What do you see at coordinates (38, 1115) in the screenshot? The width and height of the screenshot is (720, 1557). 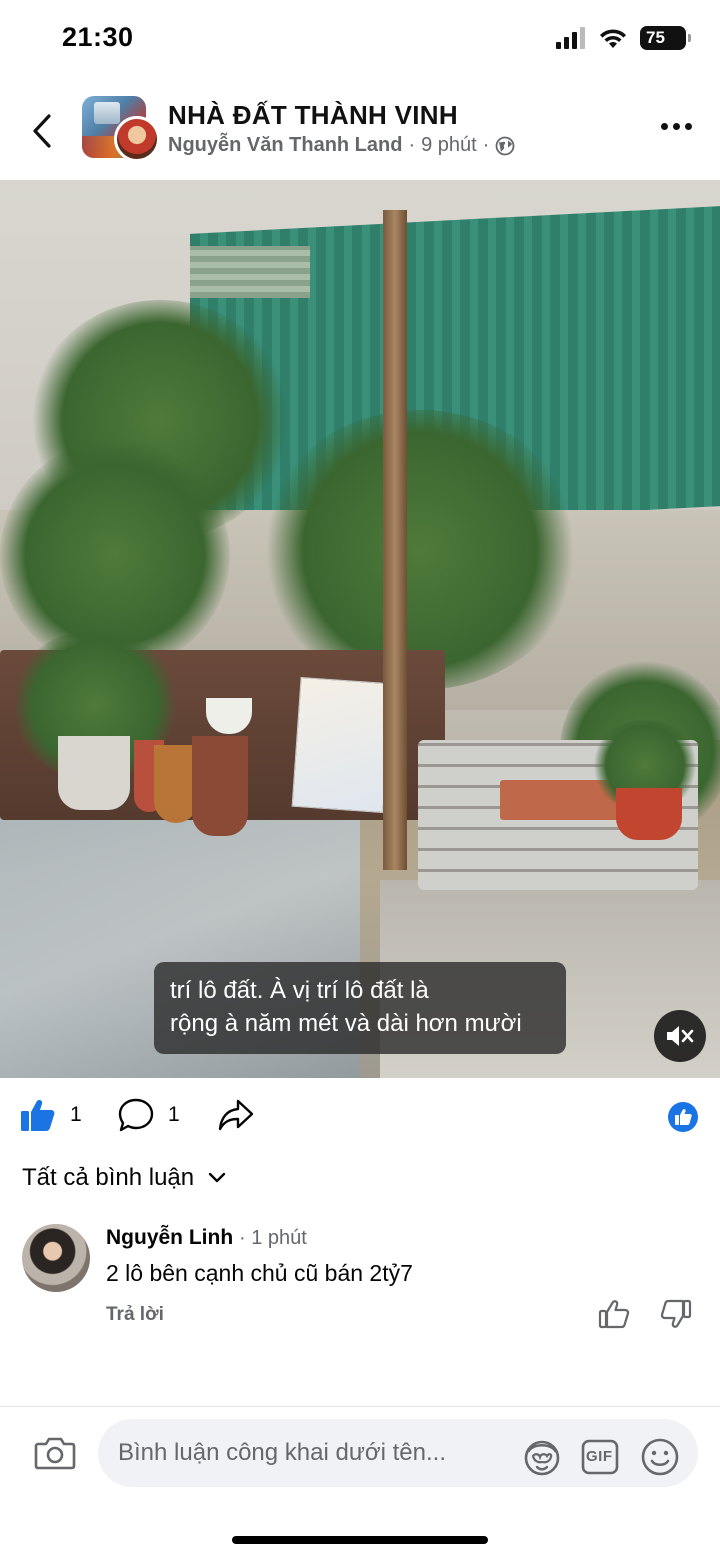 I see `thumbs-up-filled-icon` at bounding box center [38, 1115].